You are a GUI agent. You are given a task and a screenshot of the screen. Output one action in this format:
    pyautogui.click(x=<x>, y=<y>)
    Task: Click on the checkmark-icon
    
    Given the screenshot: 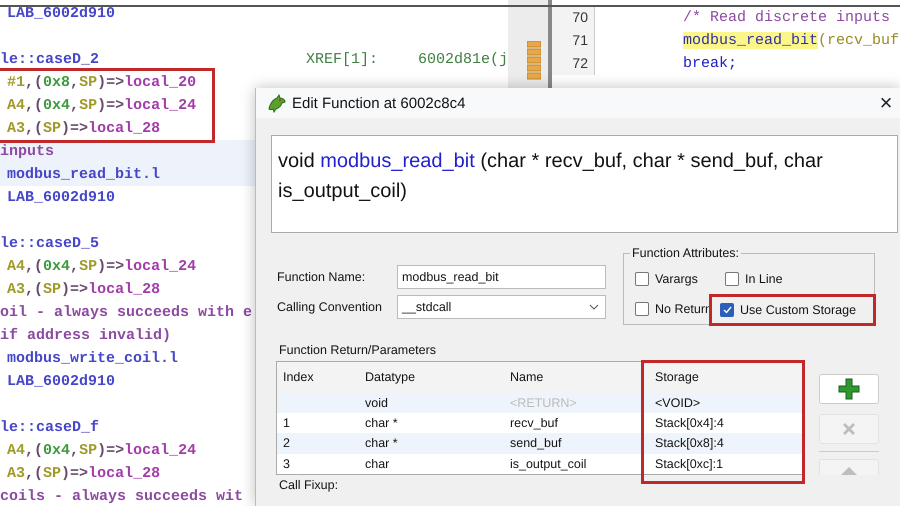 What is the action you would take?
    pyautogui.click(x=727, y=310)
    